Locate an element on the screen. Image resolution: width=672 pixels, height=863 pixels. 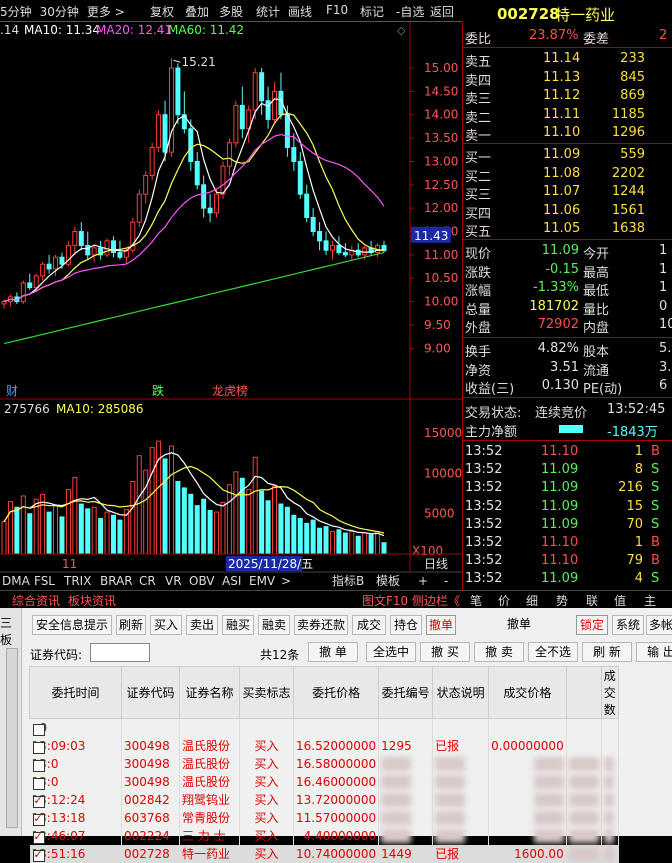
toolbar-button: 标记 is located at coordinates (372, 11).